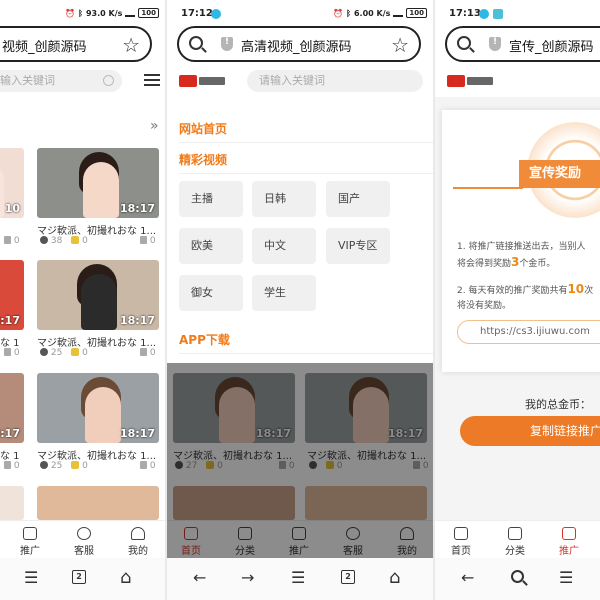 The height and width of the screenshot is (600, 600). I want to click on category-chip: 主播, so click(211, 199).